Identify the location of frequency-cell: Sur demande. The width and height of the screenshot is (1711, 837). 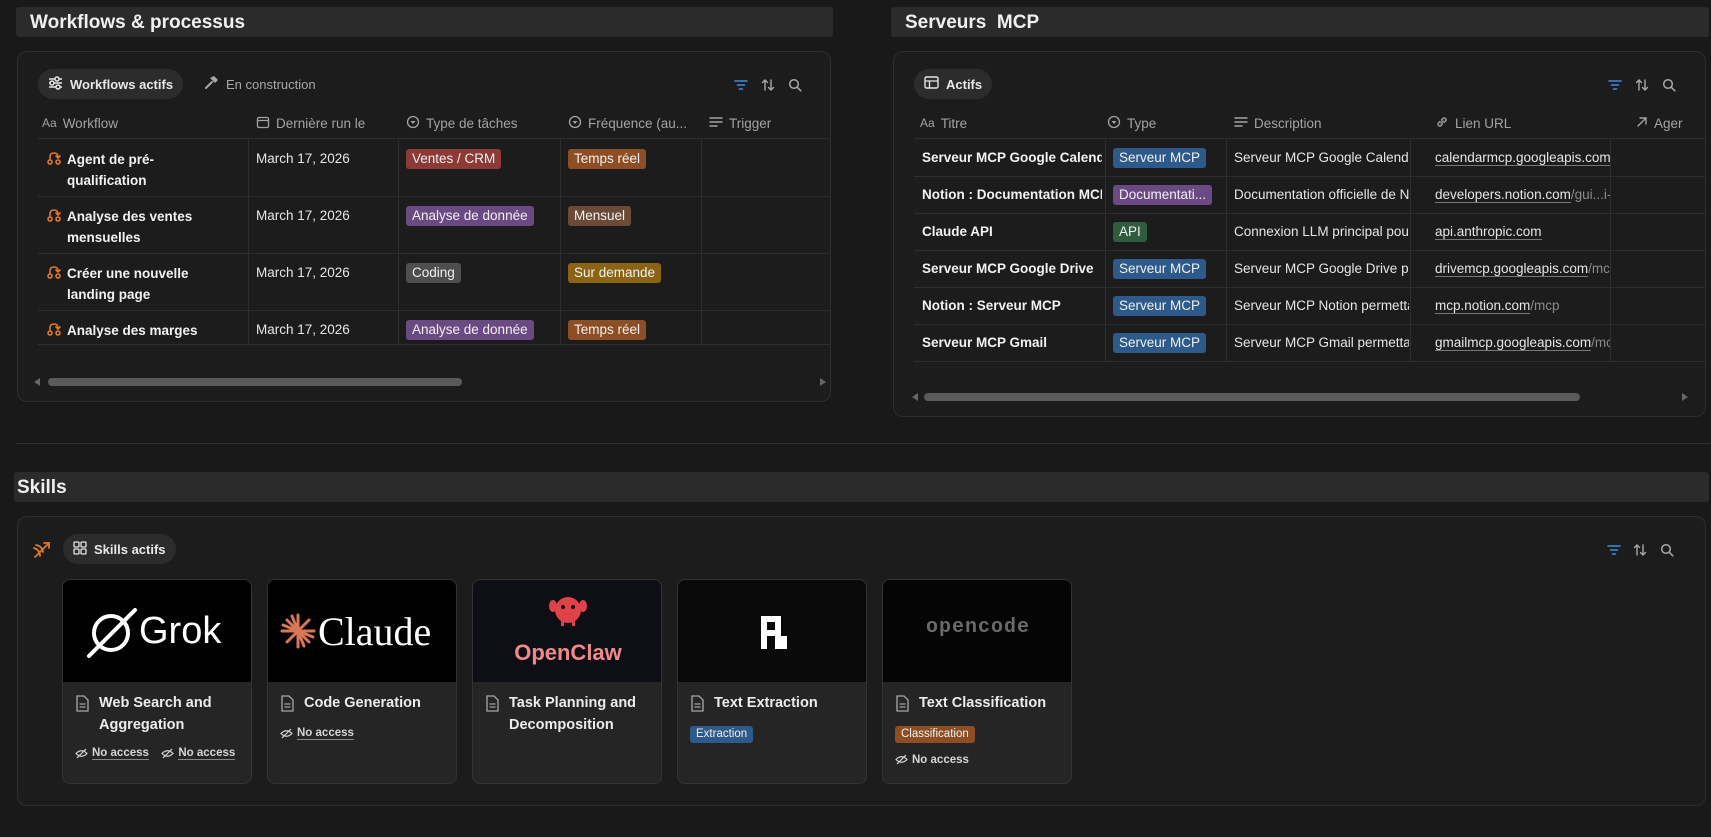
(634, 282).